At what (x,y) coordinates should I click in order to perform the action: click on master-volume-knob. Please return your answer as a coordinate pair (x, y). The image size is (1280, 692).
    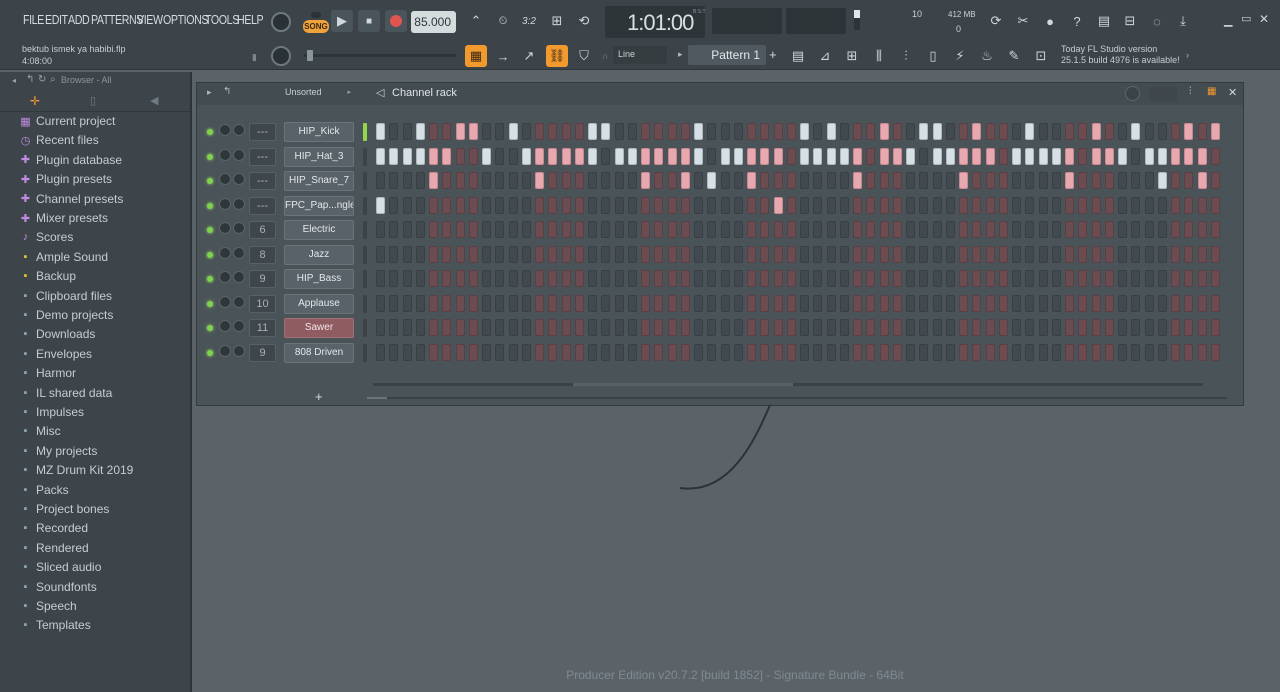
    Looking at the image, I should click on (281, 22).